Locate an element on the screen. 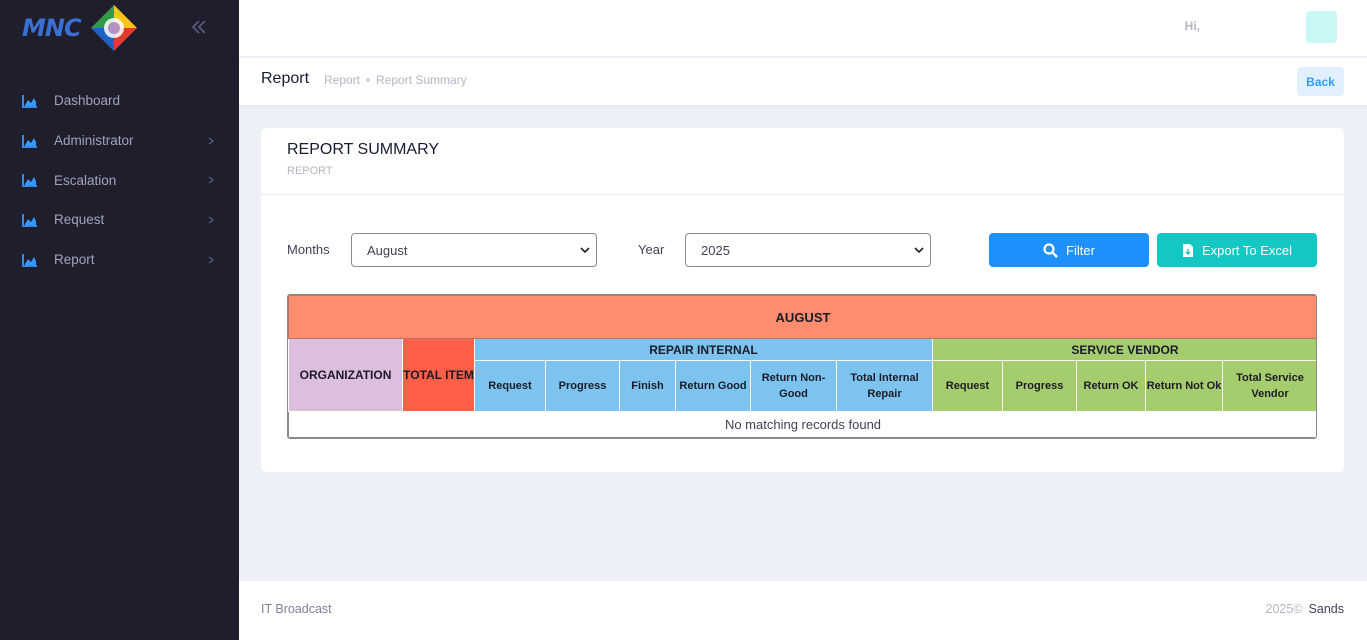  sidebar-item-label: Report is located at coordinates (74, 260).